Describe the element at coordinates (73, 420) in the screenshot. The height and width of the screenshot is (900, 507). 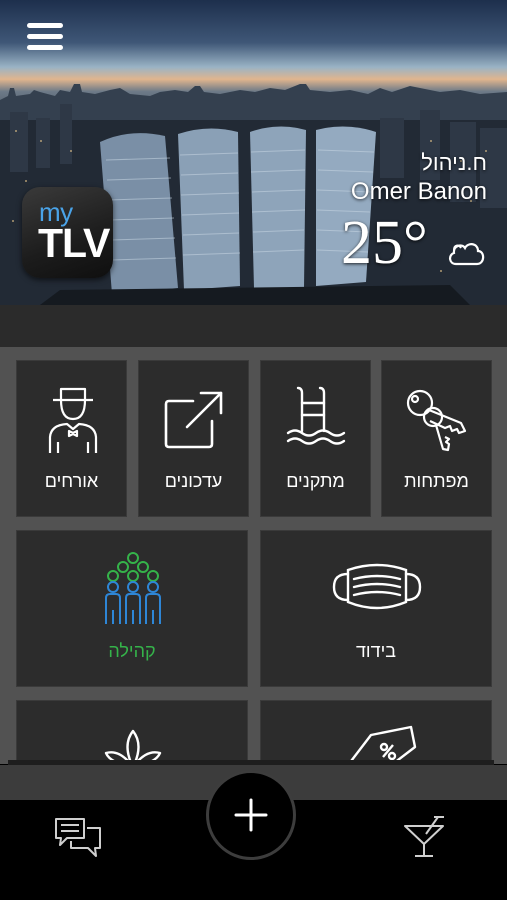
I see `guest-butler-icon` at that location.